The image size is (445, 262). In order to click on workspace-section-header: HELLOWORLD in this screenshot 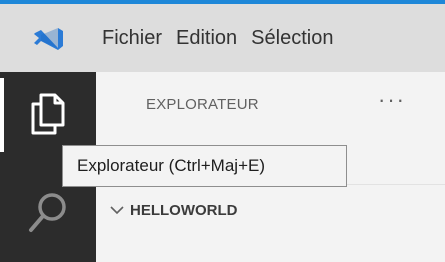, I will do `click(173, 210)`.